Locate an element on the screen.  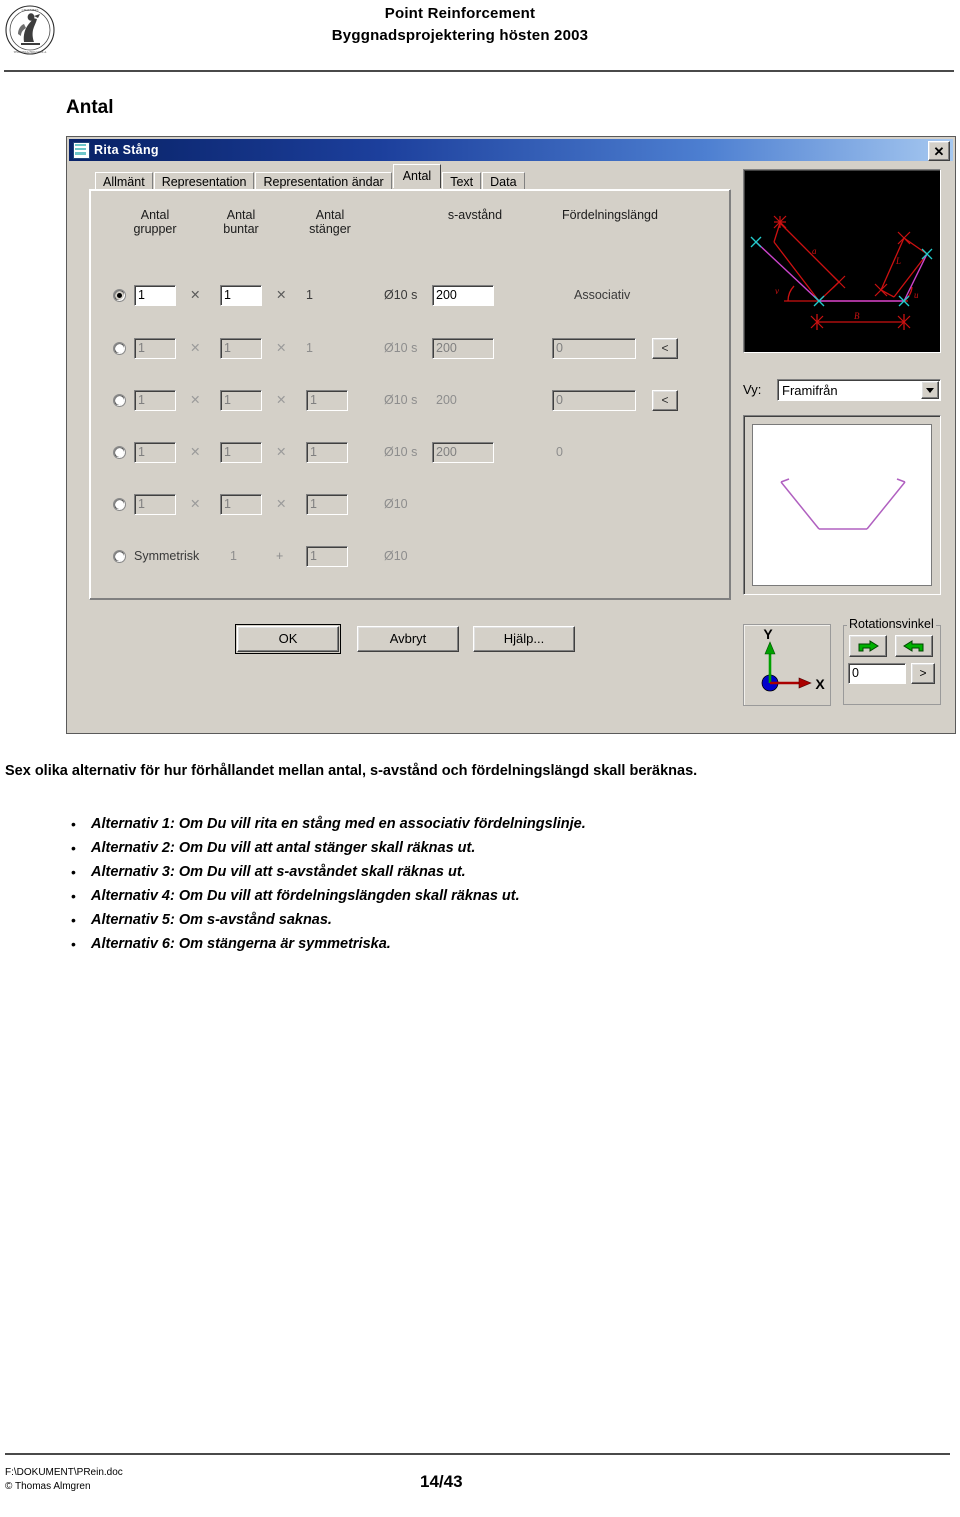
application-icon is located at coordinates (81, 150).